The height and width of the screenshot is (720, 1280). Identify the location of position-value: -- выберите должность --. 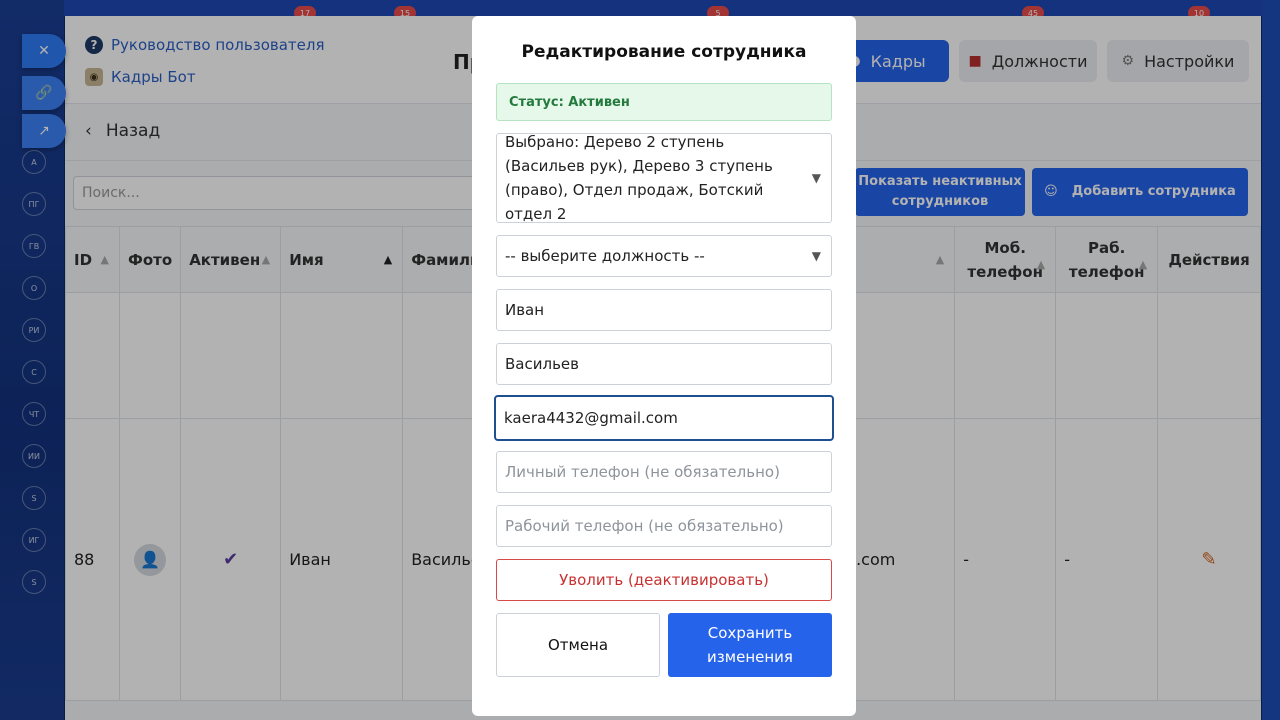
(605, 256).